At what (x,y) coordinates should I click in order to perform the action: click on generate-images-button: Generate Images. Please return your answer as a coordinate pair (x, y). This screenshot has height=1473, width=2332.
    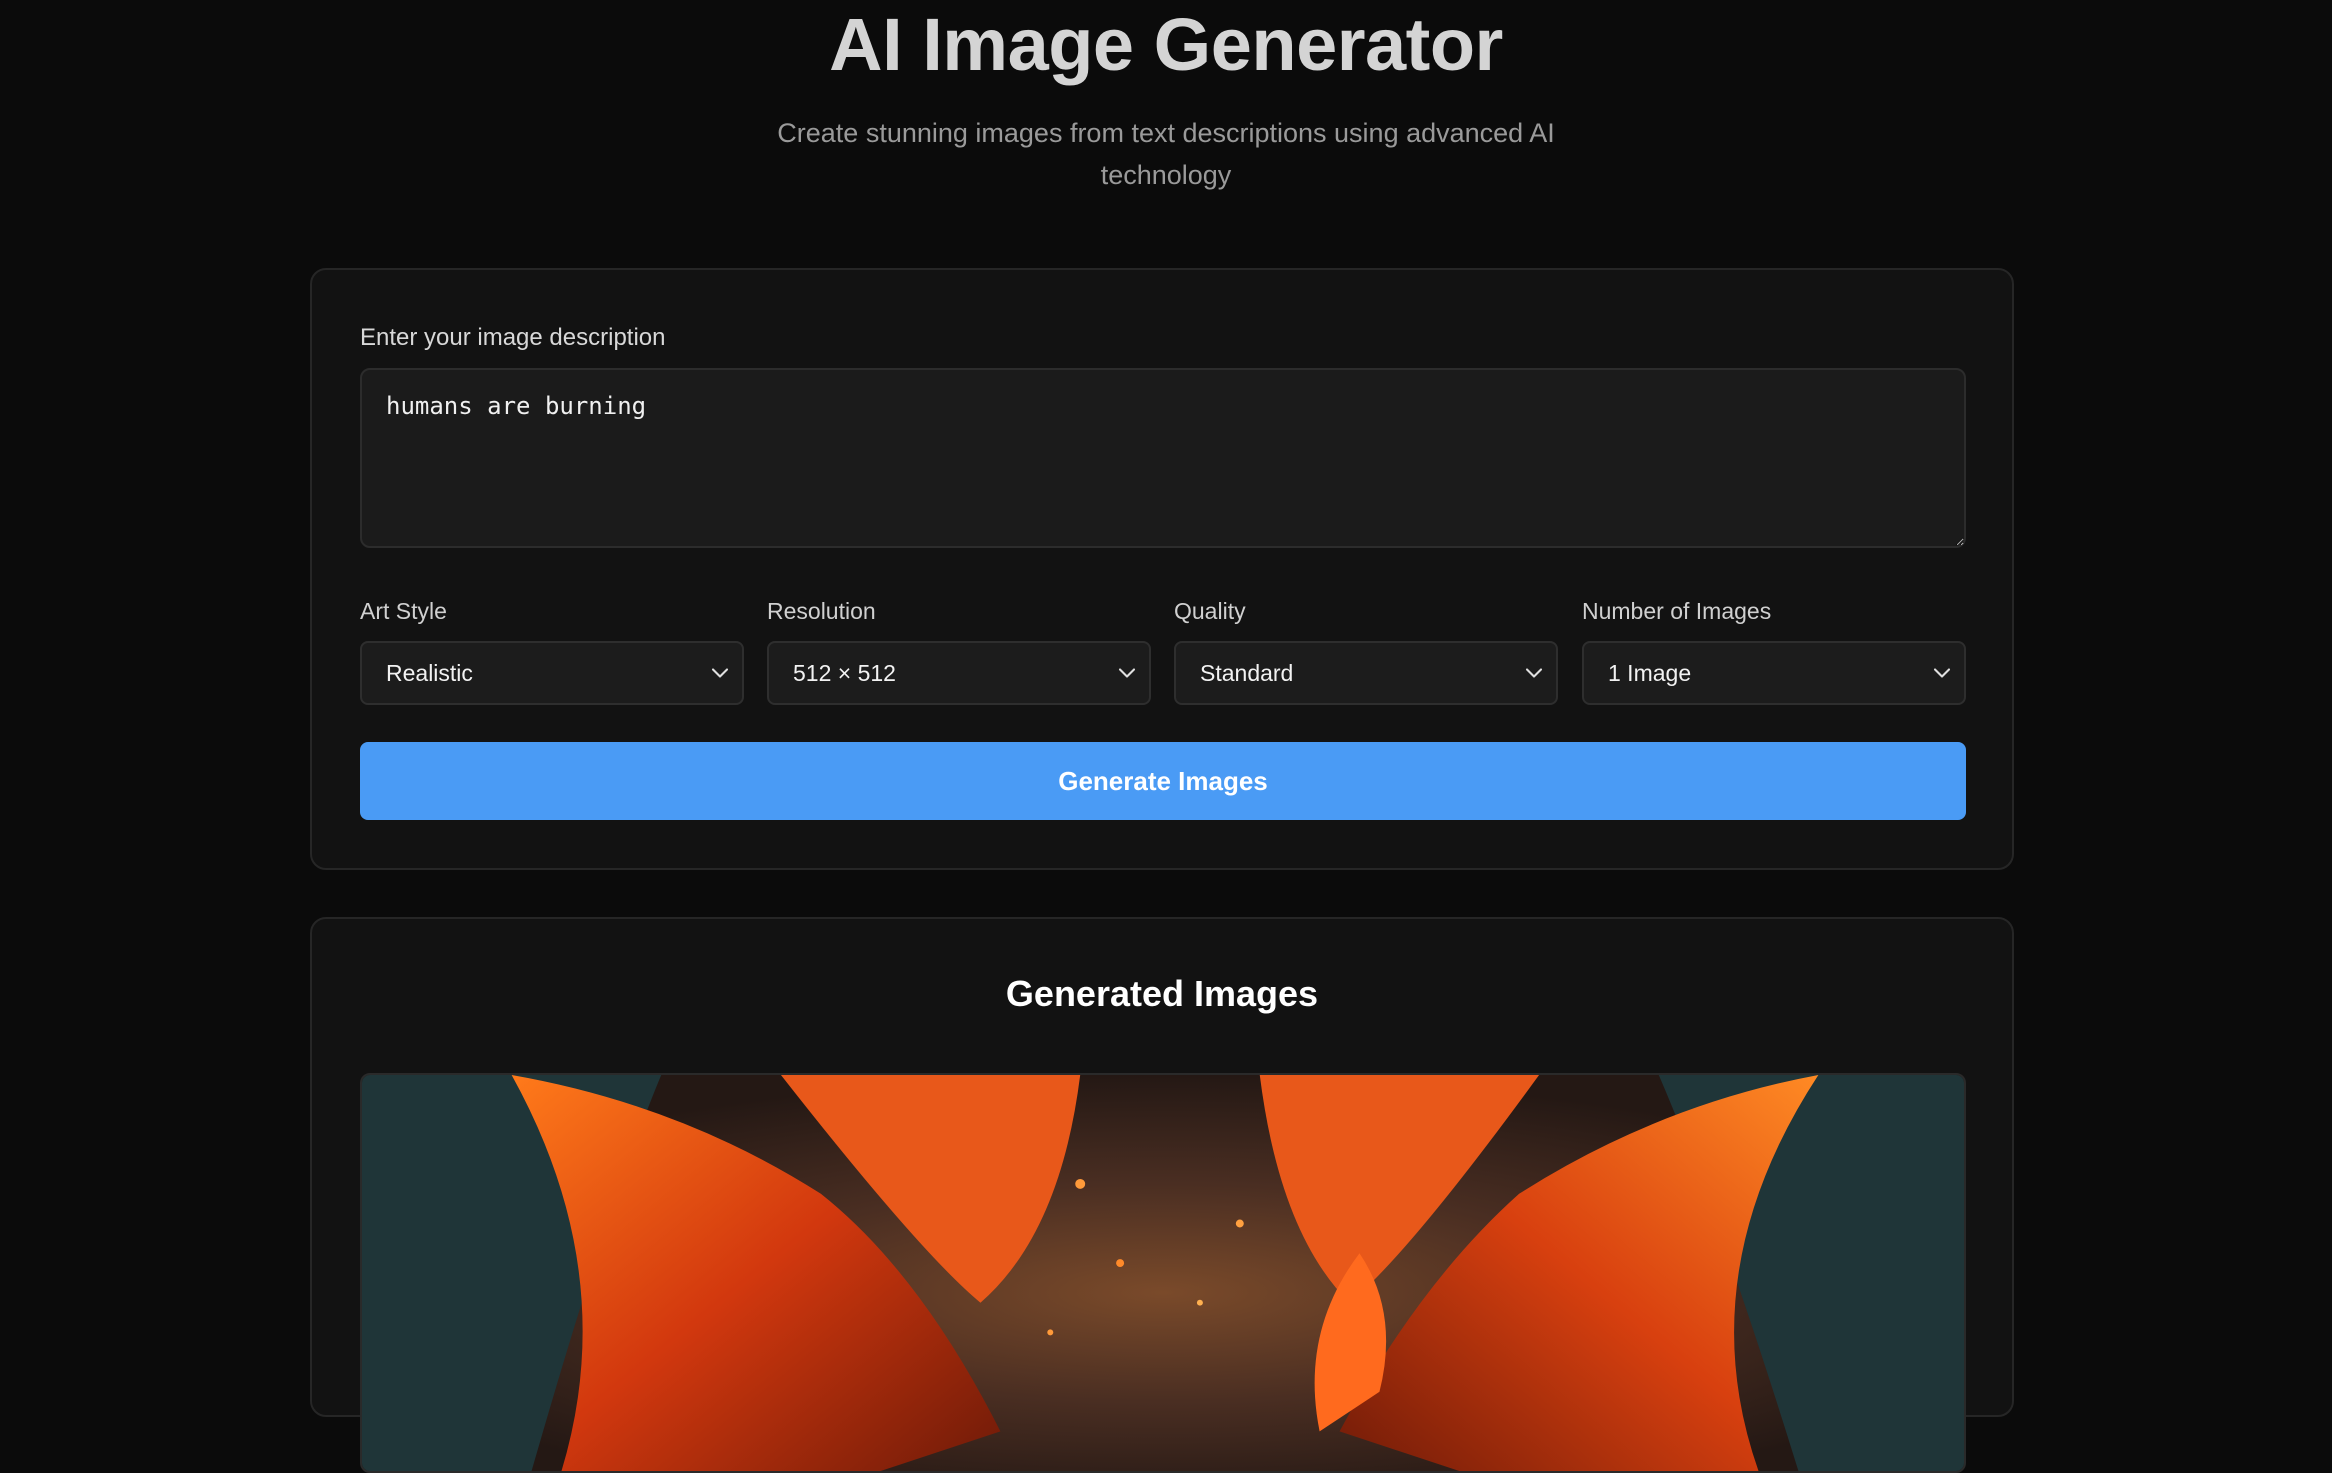
    Looking at the image, I should click on (1163, 781).